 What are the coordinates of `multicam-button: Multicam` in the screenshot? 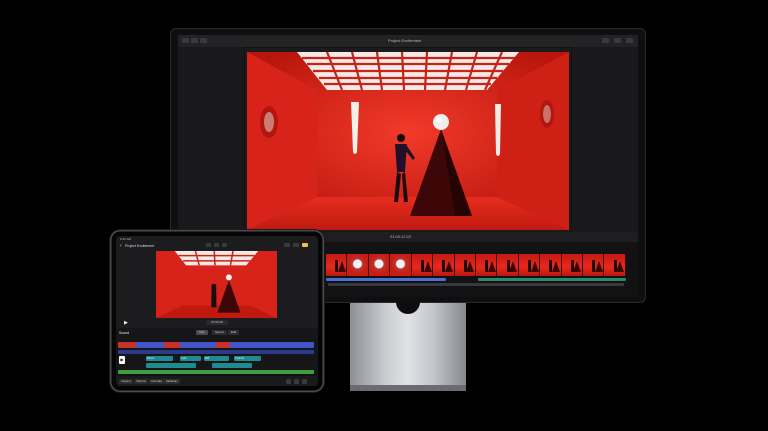 It's located at (172, 381).